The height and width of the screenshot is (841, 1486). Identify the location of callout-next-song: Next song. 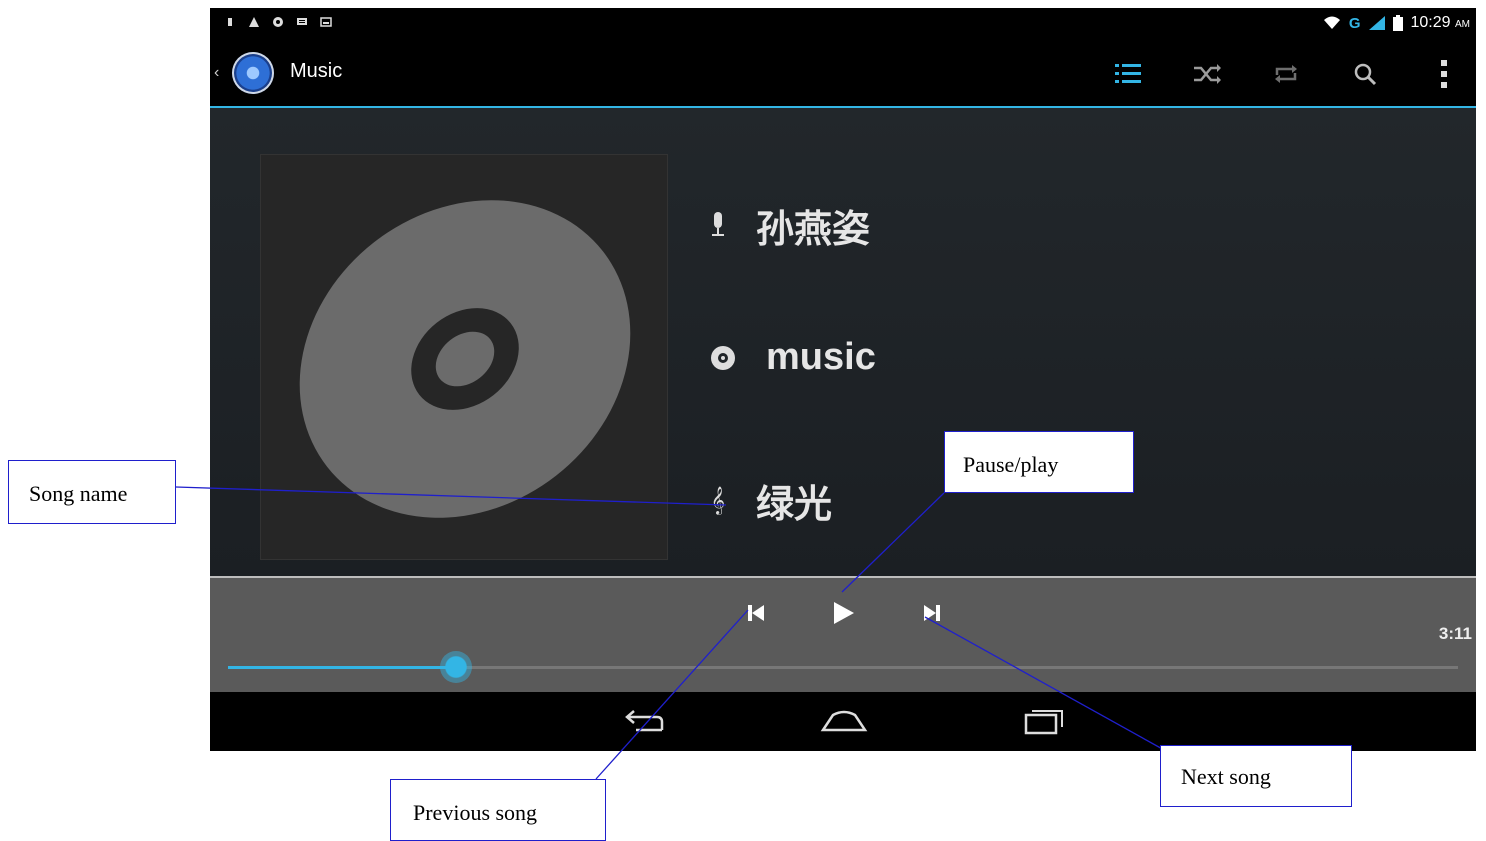
(1256, 776).